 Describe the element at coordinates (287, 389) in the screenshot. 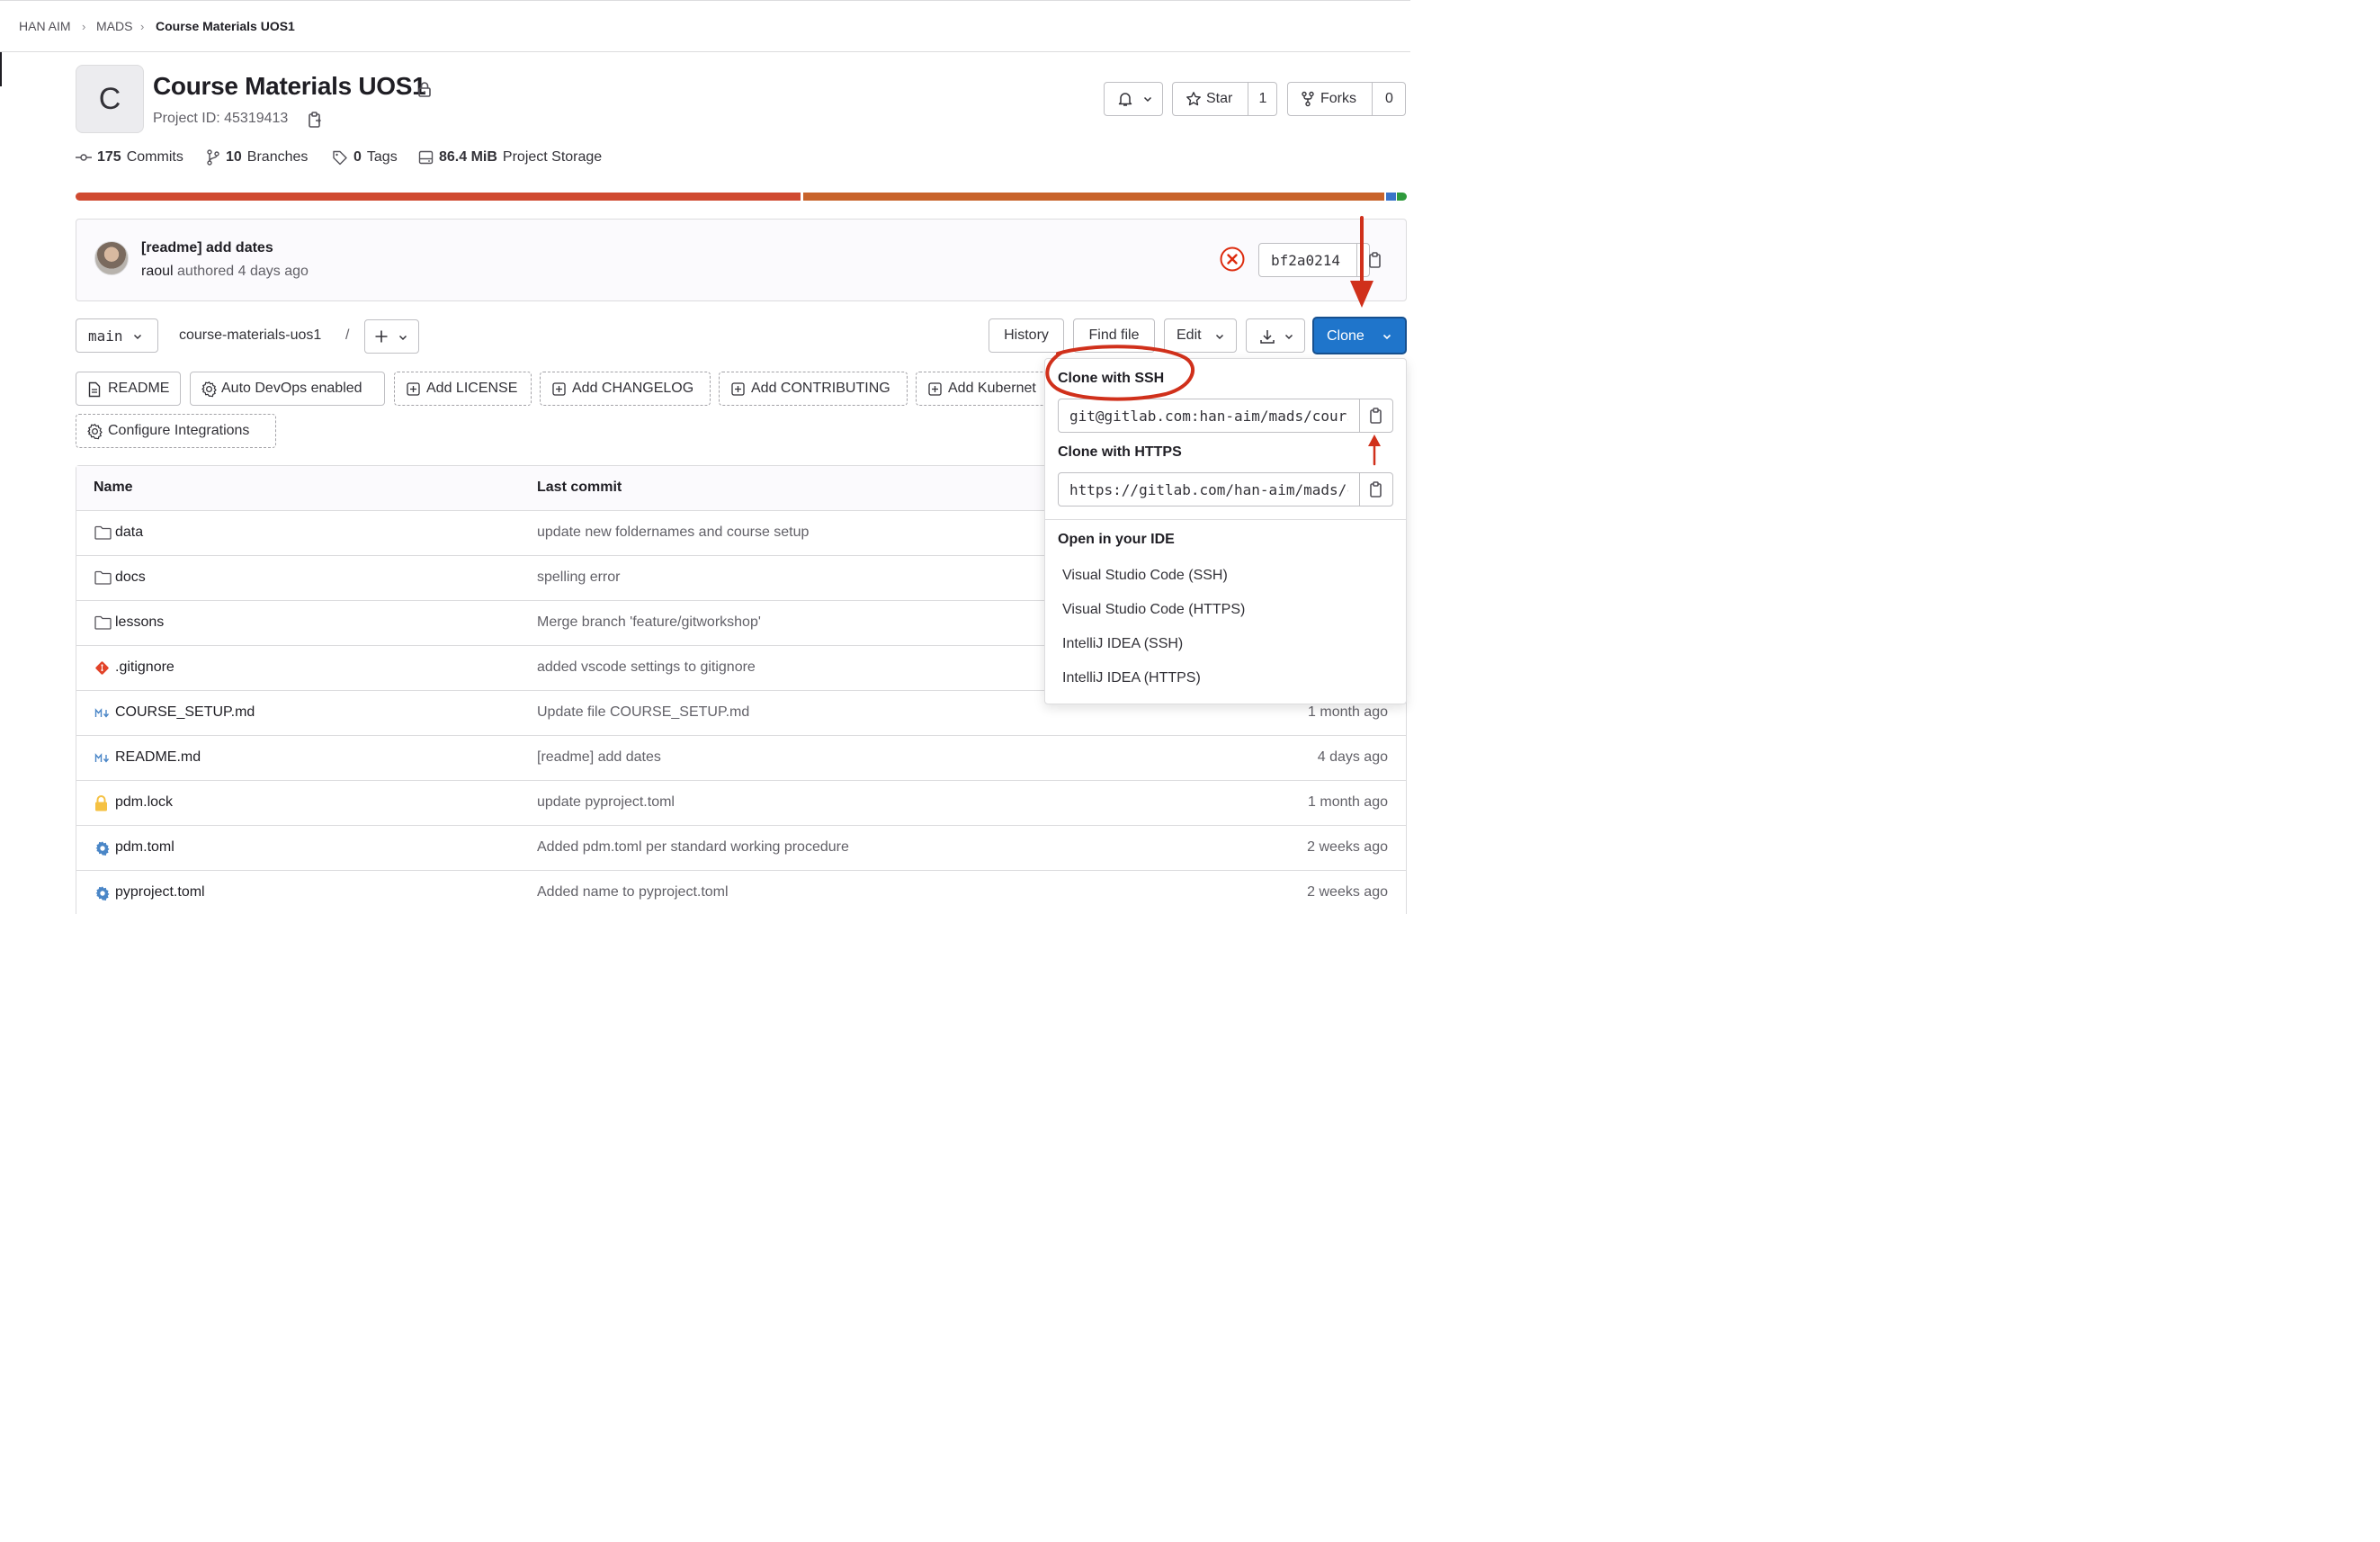

I see `auto-devops-button: Auto DevOps enabled` at that location.